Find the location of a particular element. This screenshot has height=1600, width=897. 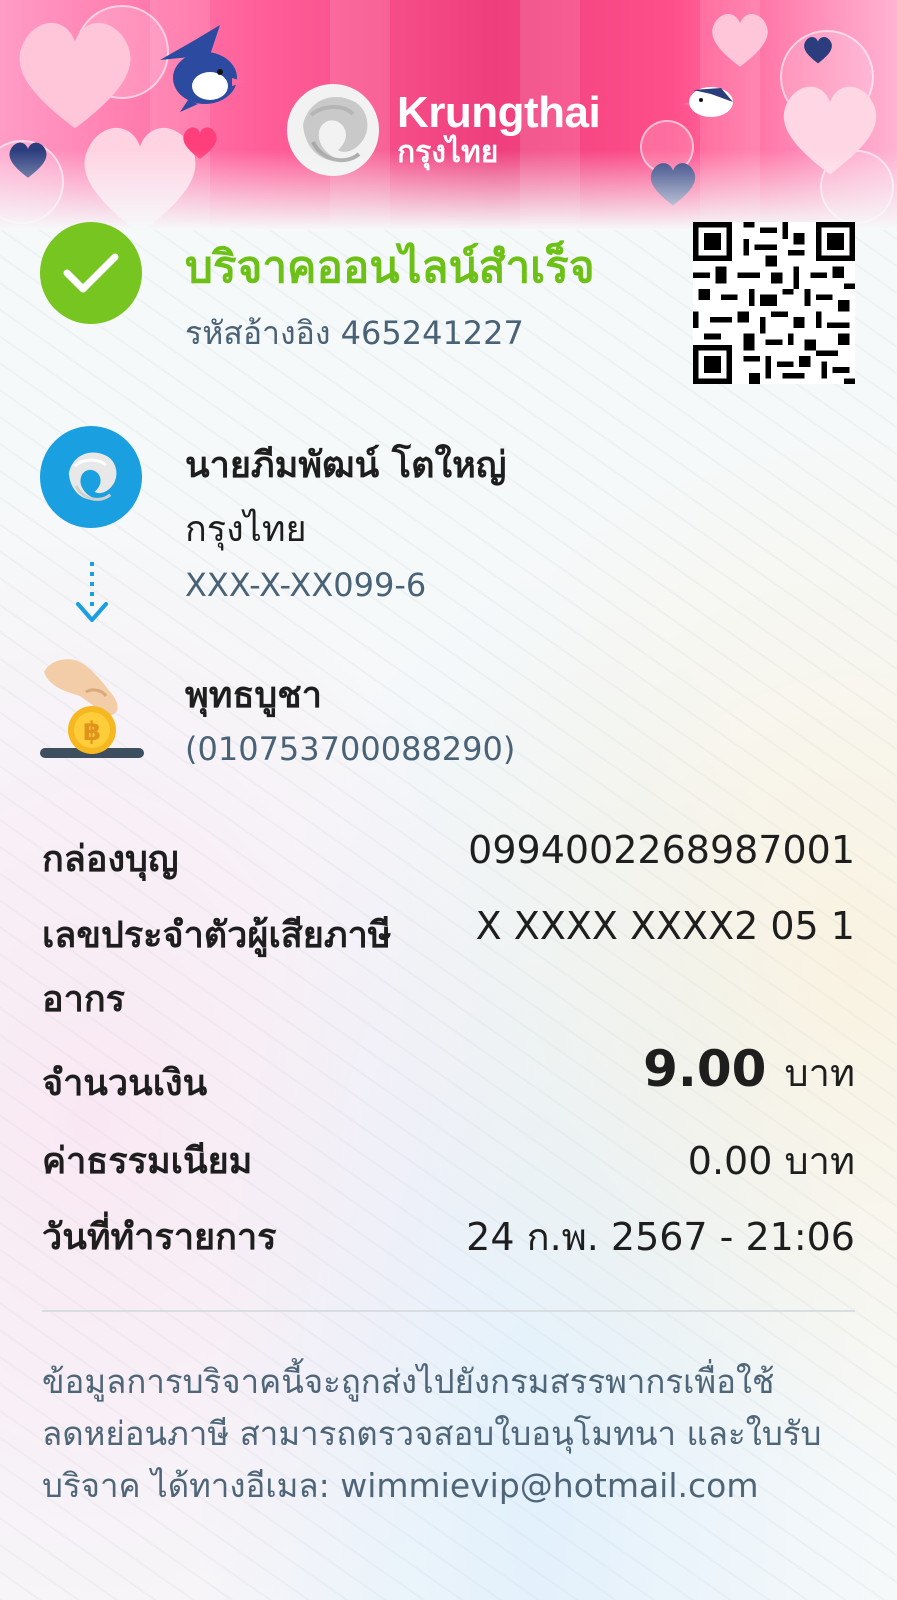

reference-line: รหัสอ้างอิง 465241227 is located at coordinates (354, 333).